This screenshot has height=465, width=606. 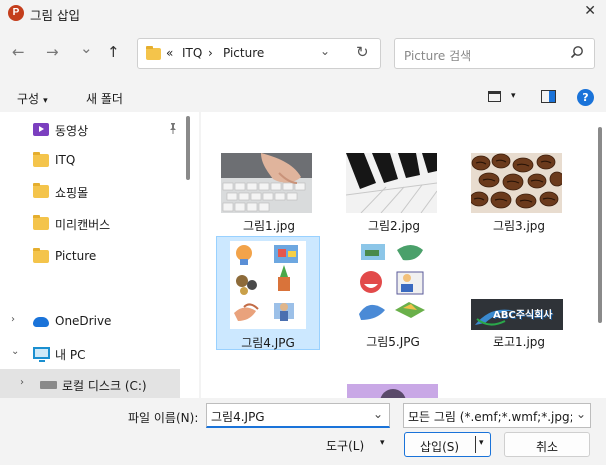 What do you see at coordinates (52, 52) in the screenshot?
I see `forward-arrow-icon: →` at bounding box center [52, 52].